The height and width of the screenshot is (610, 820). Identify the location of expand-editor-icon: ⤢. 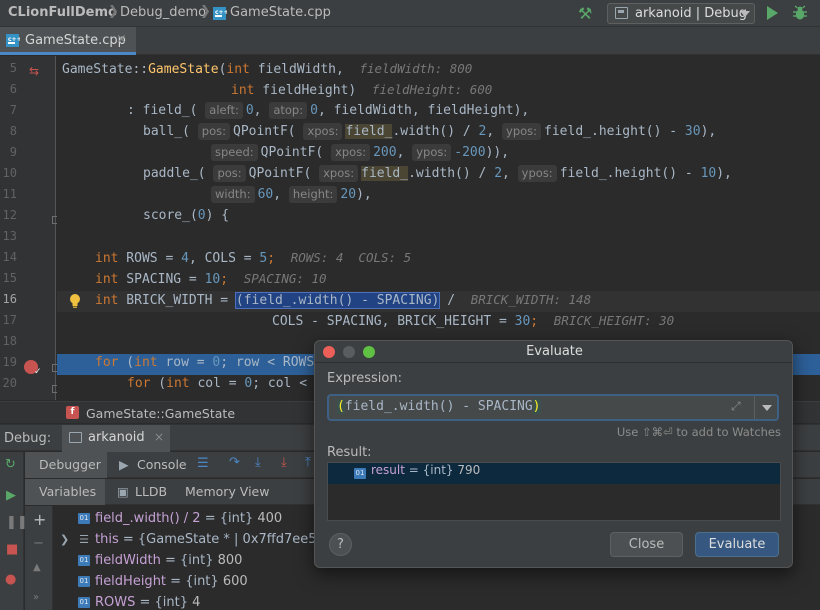
(736, 406).